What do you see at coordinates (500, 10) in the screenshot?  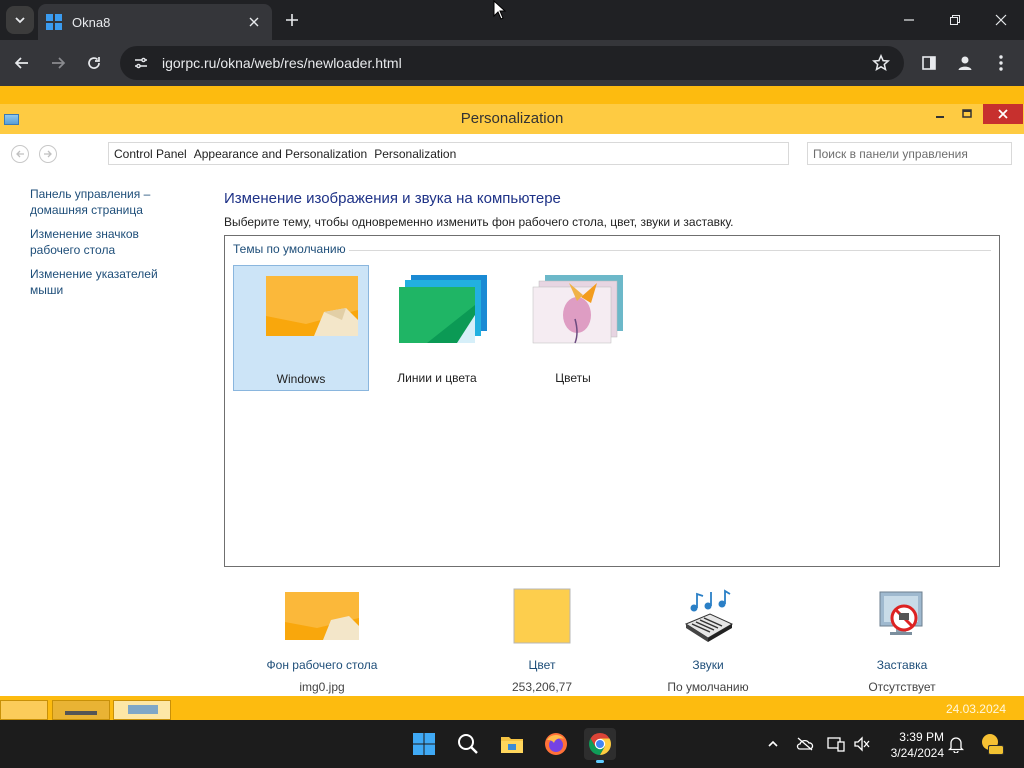 I see `mouse-cursor-icon` at bounding box center [500, 10].